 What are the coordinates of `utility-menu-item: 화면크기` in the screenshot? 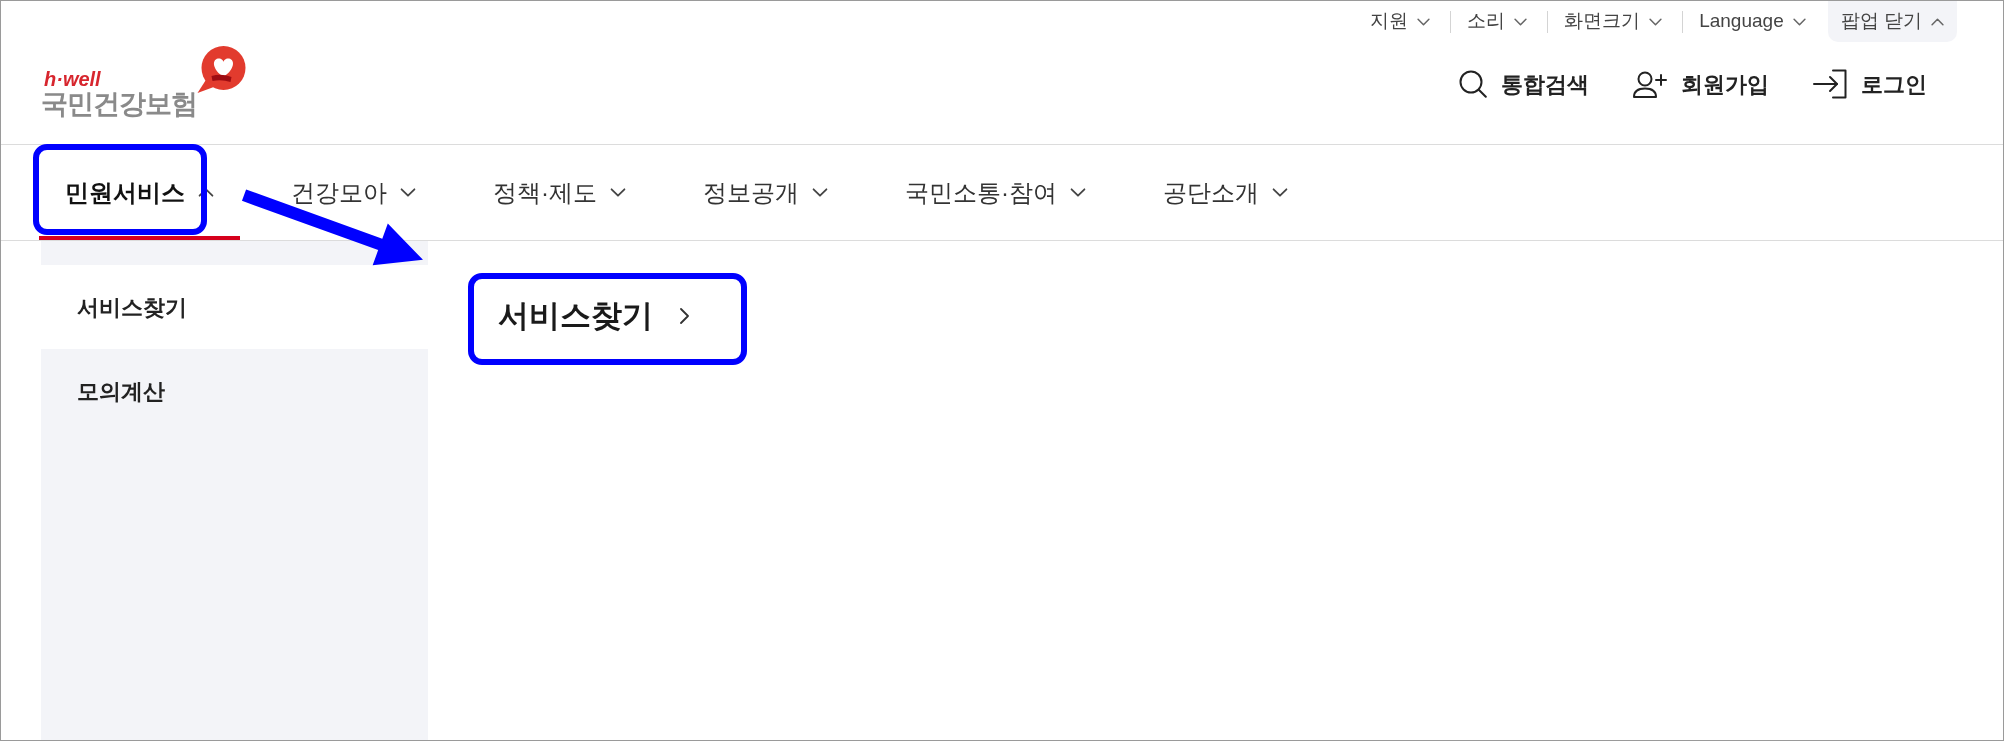 It's located at (1613, 21).